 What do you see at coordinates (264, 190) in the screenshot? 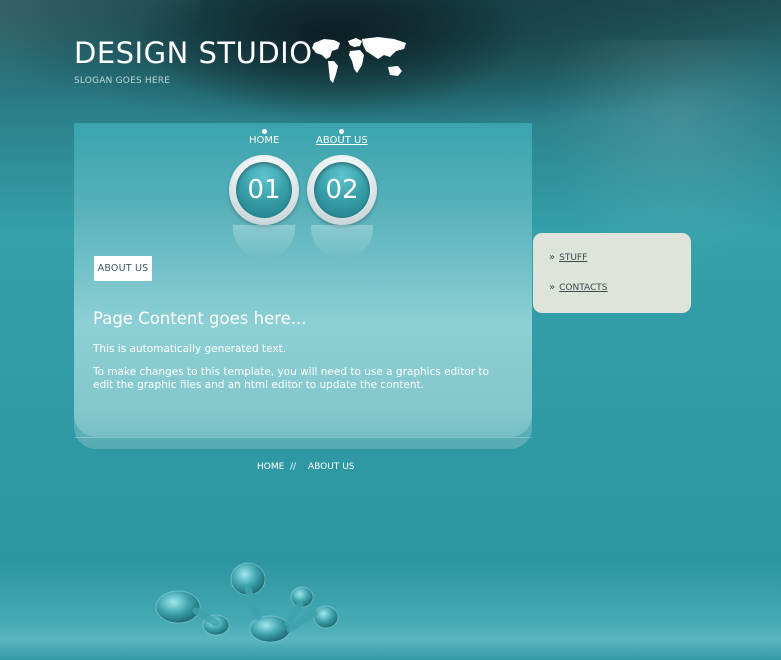
I see `nav-home-number: 01` at bounding box center [264, 190].